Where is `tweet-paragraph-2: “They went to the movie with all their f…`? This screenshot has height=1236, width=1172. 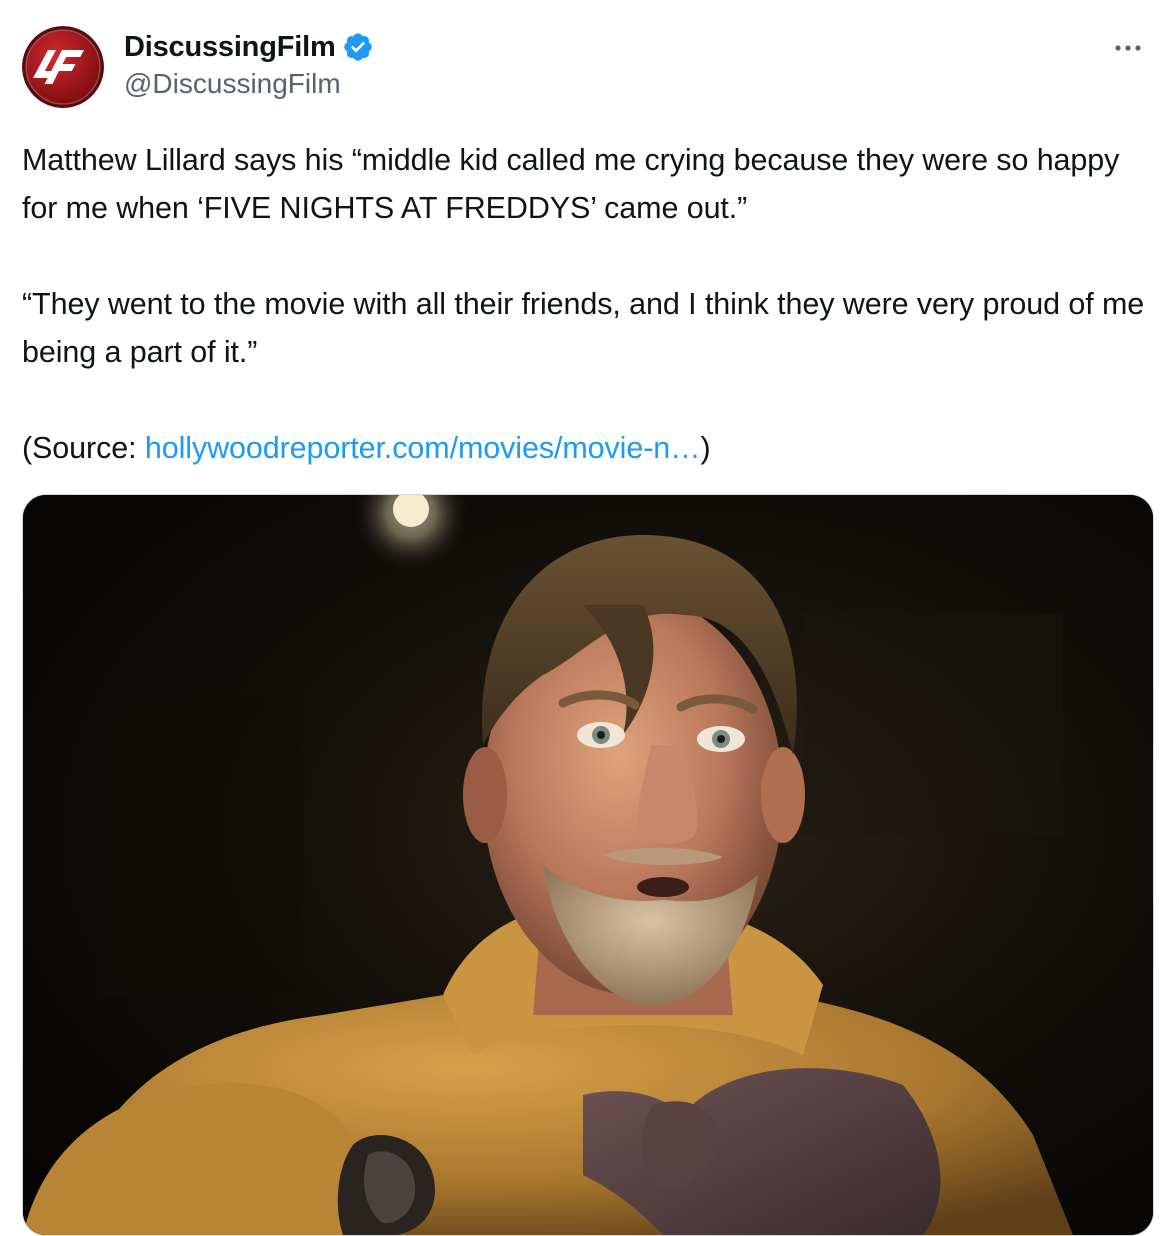
tweet-paragraph-2: “They went to the movie with all their f… is located at coordinates (583, 328).